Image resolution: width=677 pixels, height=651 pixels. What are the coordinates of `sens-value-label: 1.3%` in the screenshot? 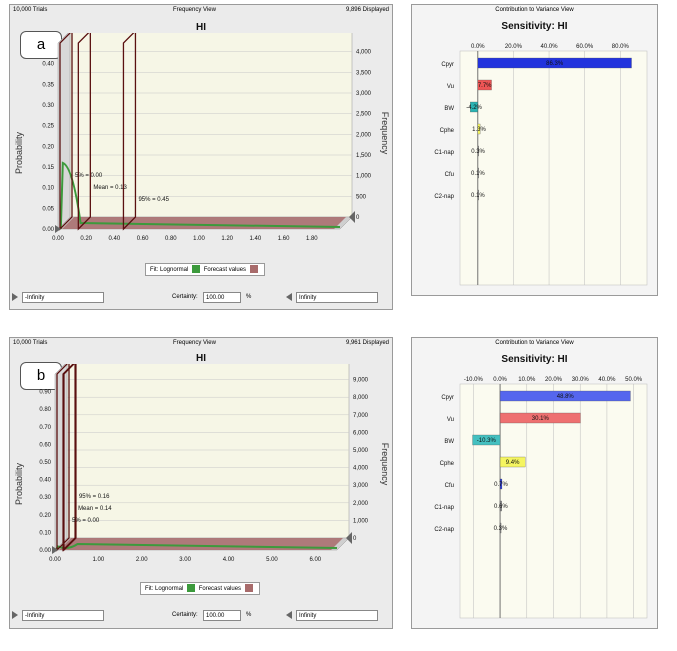 It's located at (479, 130).